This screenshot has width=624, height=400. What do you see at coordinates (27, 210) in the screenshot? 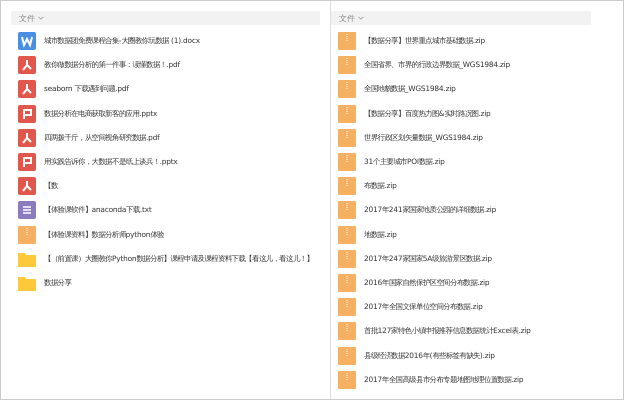
I see `text-document-icon` at bounding box center [27, 210].